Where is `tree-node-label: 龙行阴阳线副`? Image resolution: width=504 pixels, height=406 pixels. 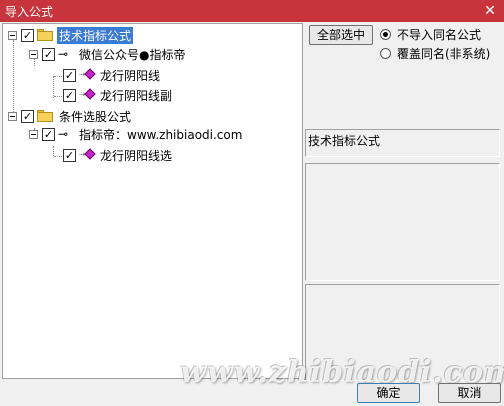
tree-node-label: 龙行阴阳线副 is located at coordinates (136, 95).